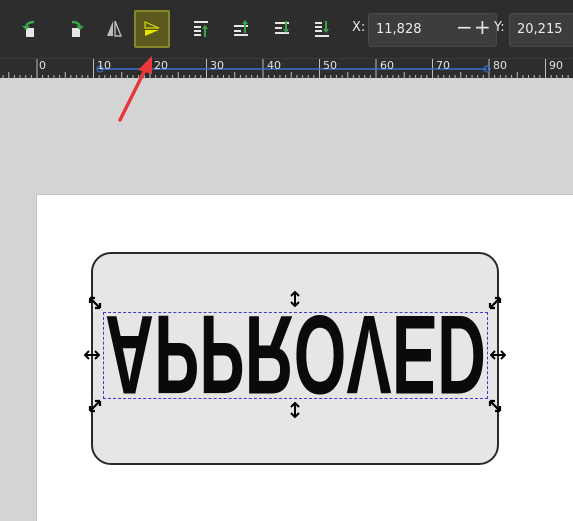  Describe the element at coordinates (217, 65) in the screenshot. I see `ruler-label: 30` at that location.